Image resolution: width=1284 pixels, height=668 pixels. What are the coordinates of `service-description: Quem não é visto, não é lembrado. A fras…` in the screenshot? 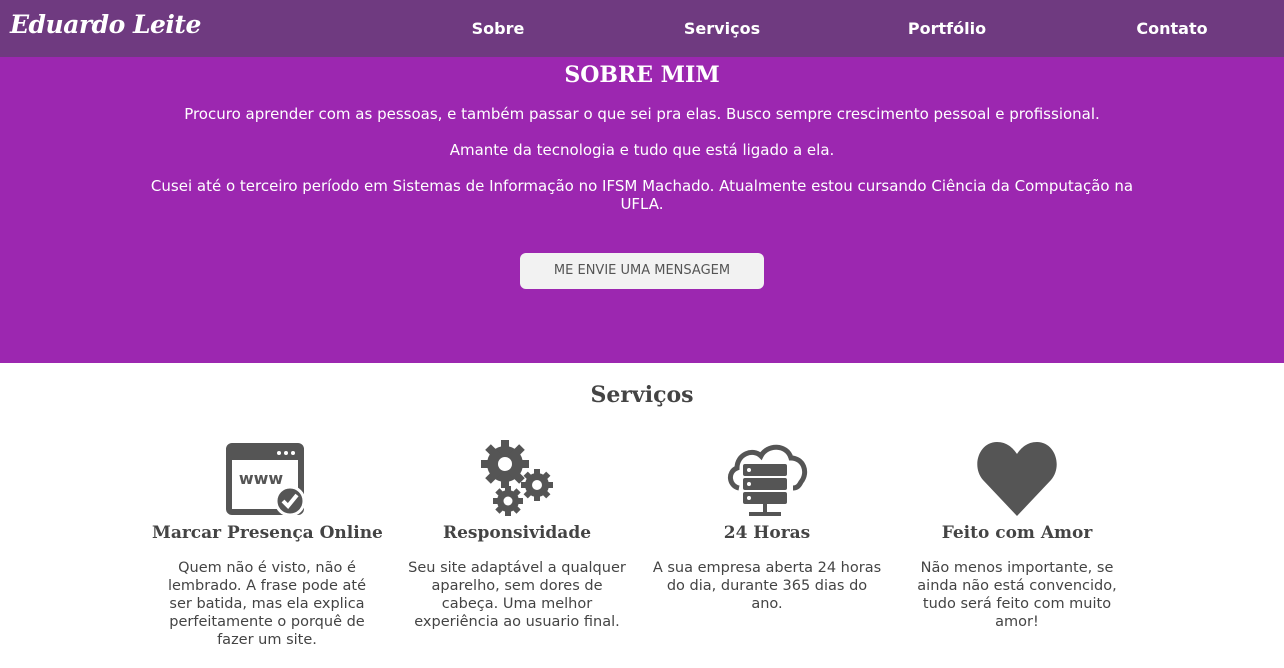 It's located at (267, 604).